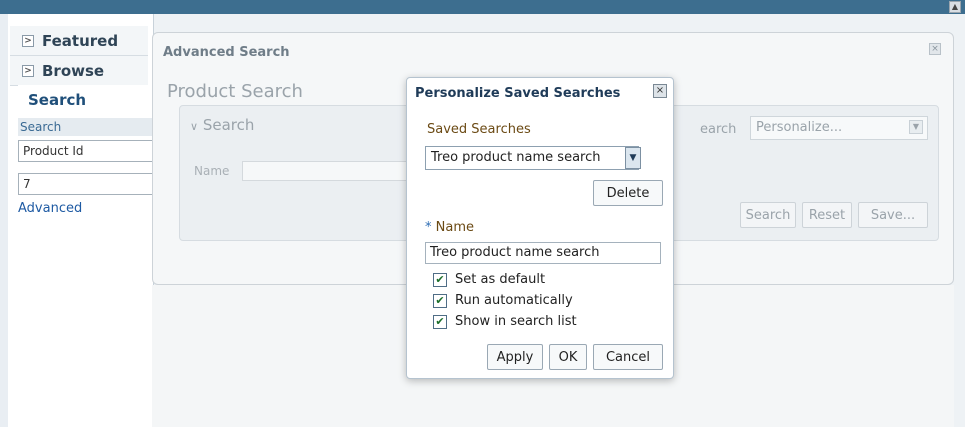  What do you see at coordinates (212, 171) in the screenshot?
I see `name-label: Name` at bounding box center [212, 171].